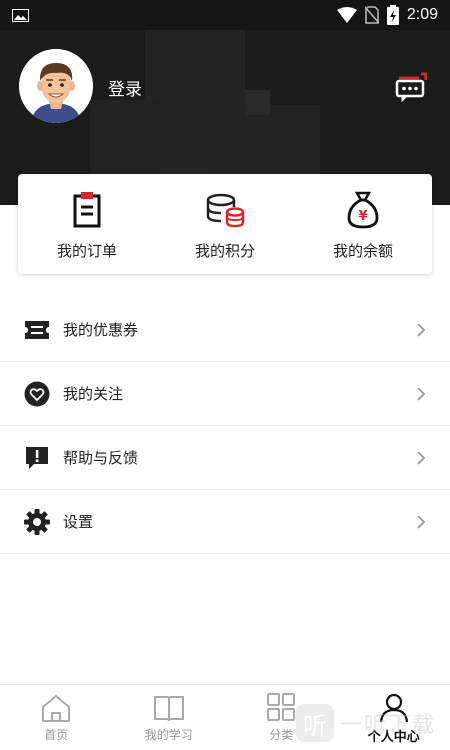  Describe the element at coordinates (93, 394) in the screenshot. I see `menu-label: 我的关注` at that location.